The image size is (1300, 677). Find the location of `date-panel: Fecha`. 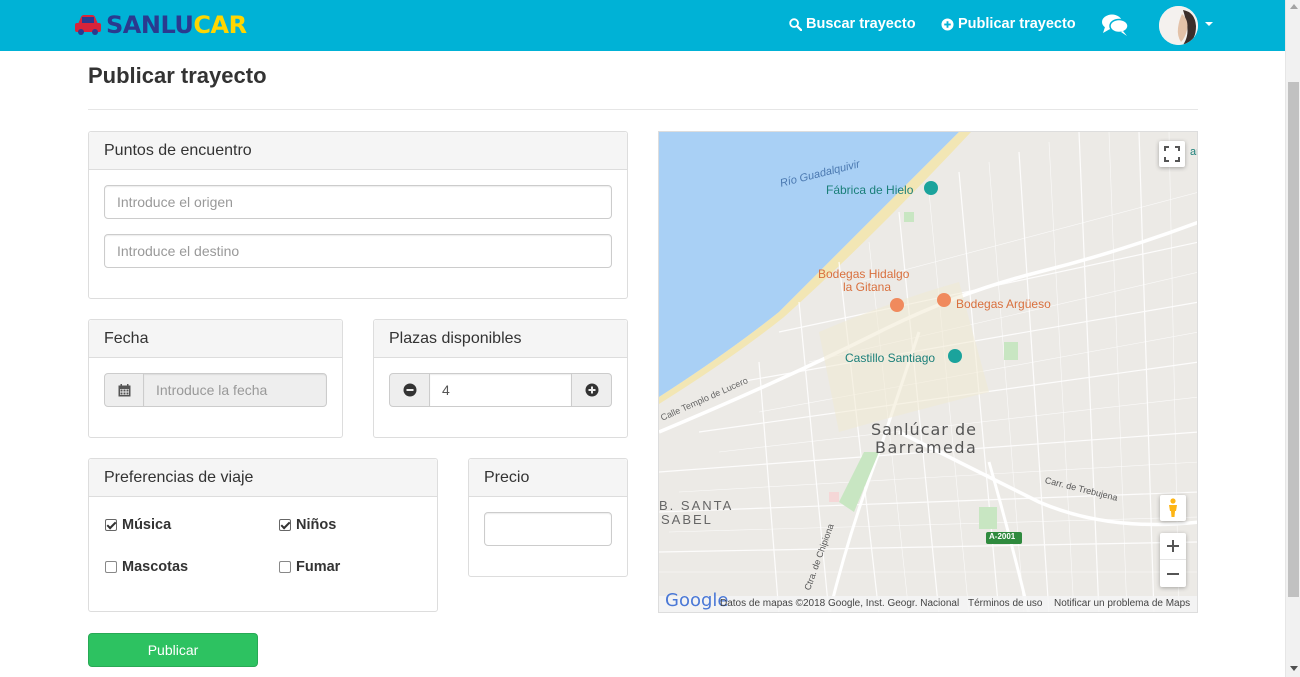

date-panel: Fecha is located at coordinates (215, 378).